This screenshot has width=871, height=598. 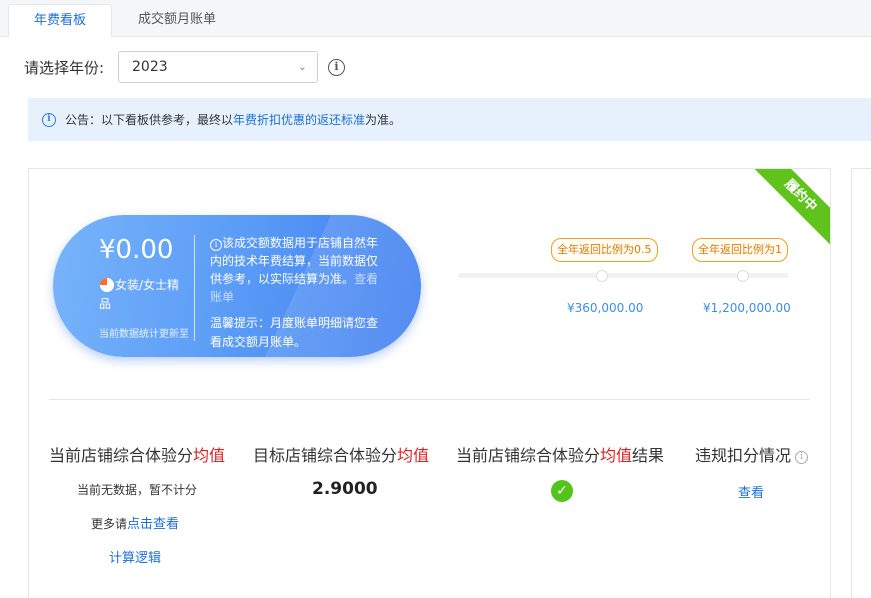 What do you see at coordinates (150, 67) in the screenshot?
I see `year-select-value: 2023` at bounding box center [150, 67].